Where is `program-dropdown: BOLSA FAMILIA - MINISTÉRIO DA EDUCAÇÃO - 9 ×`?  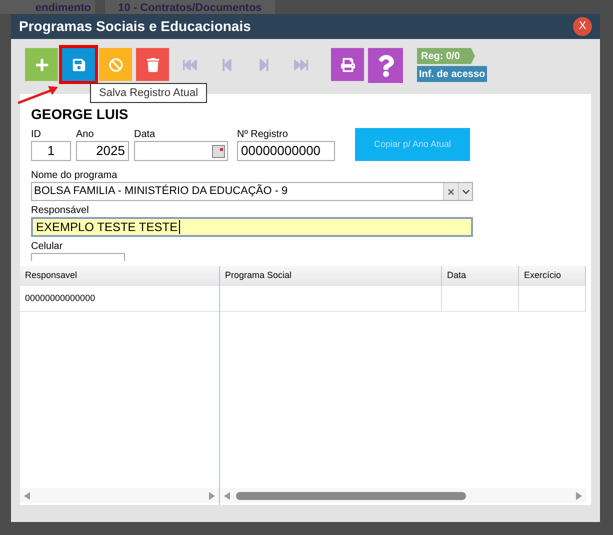 program-dropdown: BOLSA FAMILIA - MINISTÉRIO DA EDUCAÇÃO - 9 × is located at coordinates (252, 191).